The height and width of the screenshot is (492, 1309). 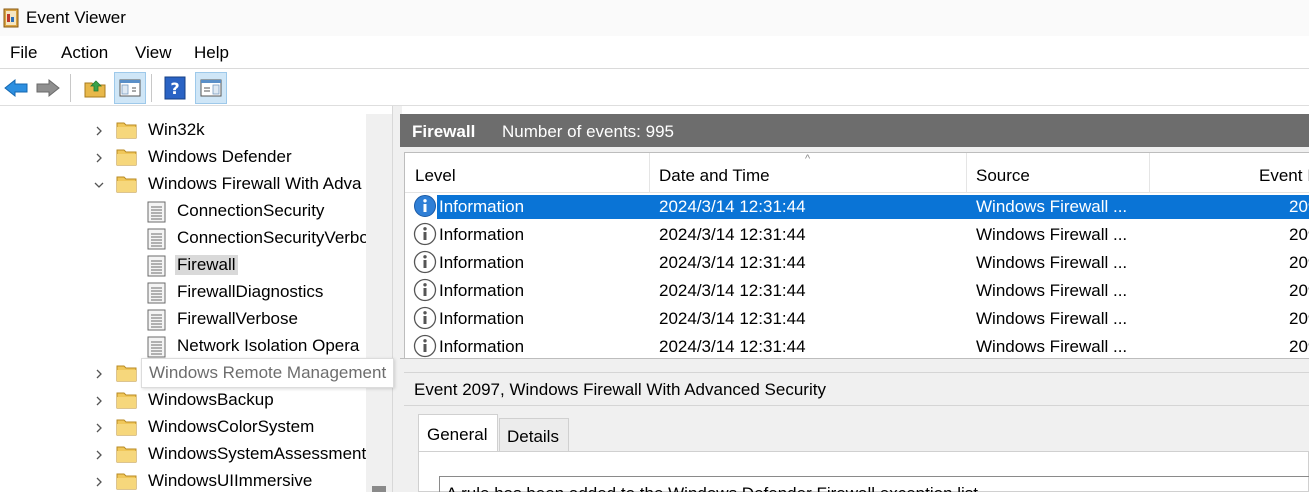 I want to click on tree-item-firewall: Firewall, so click(x=196, y=265).